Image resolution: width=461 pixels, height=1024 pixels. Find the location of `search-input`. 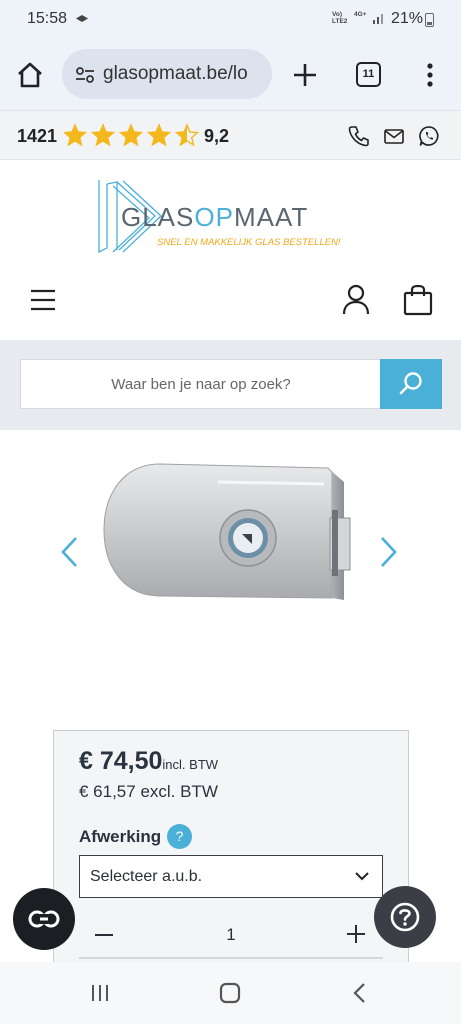

search-input is located at coordinates (200, 384).